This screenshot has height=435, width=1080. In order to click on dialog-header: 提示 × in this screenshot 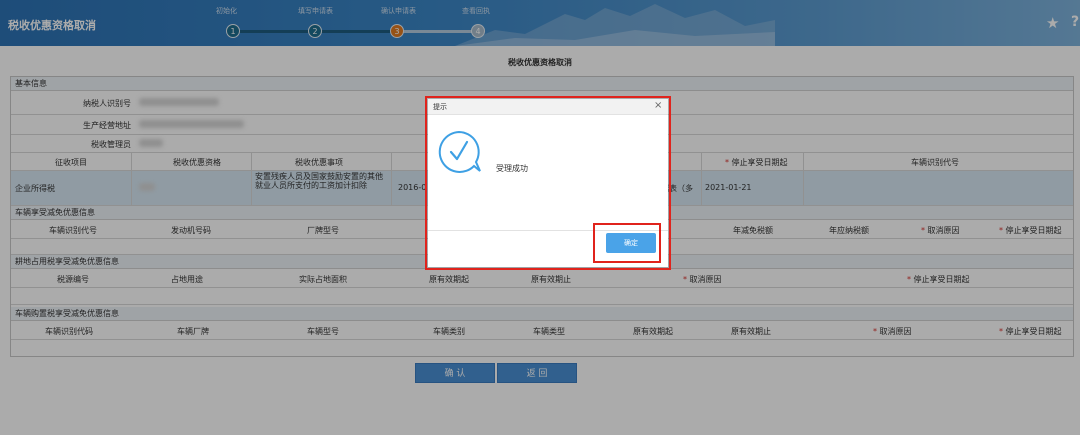, I will do `click(548, 107)`.